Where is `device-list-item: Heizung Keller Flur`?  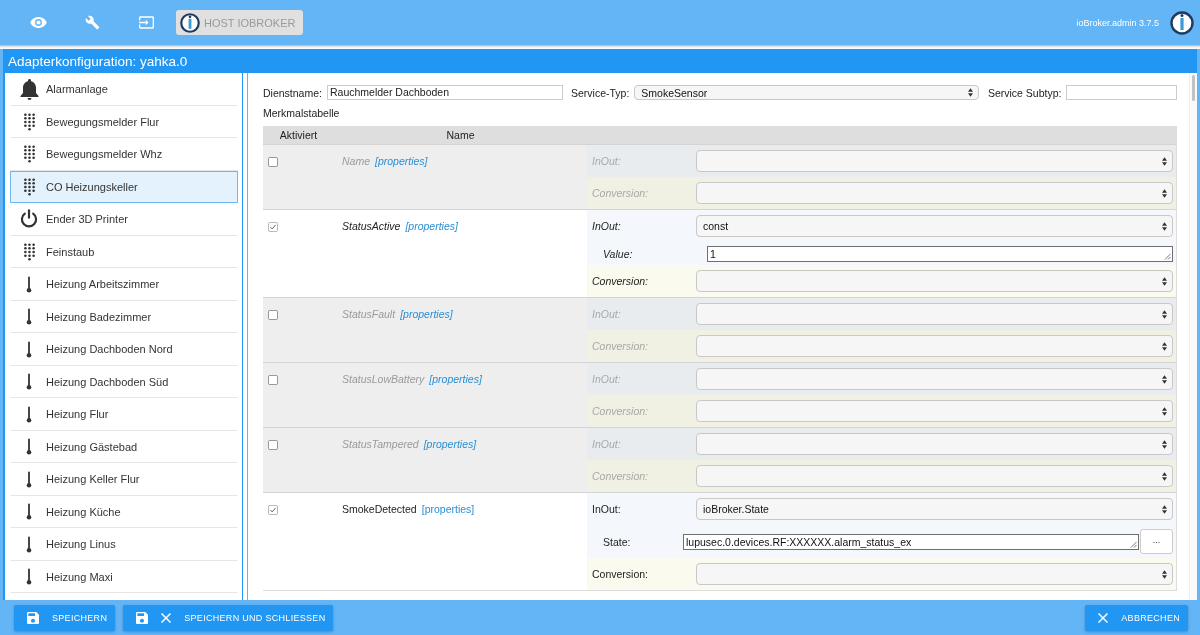
device-list-item: Heizung Keller Flur is located at coordinates (124, 479).